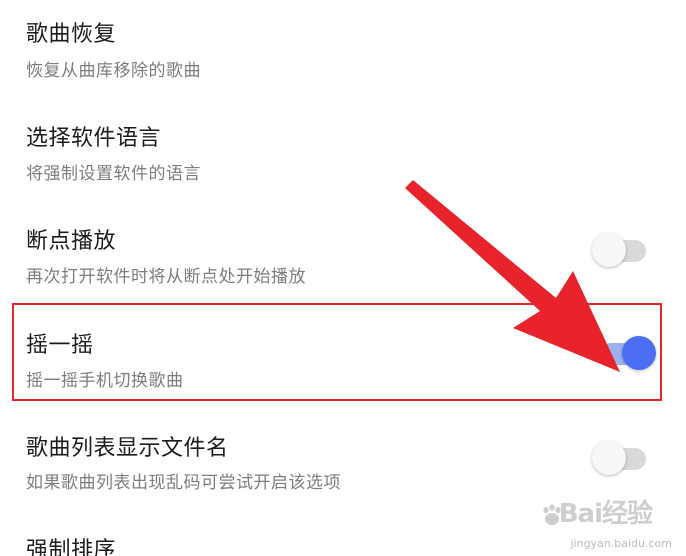  What do you see at coordinates (71, 241) in the screenshot?
I see `setting-title: 断点播放` at bounding box center [71, 241].